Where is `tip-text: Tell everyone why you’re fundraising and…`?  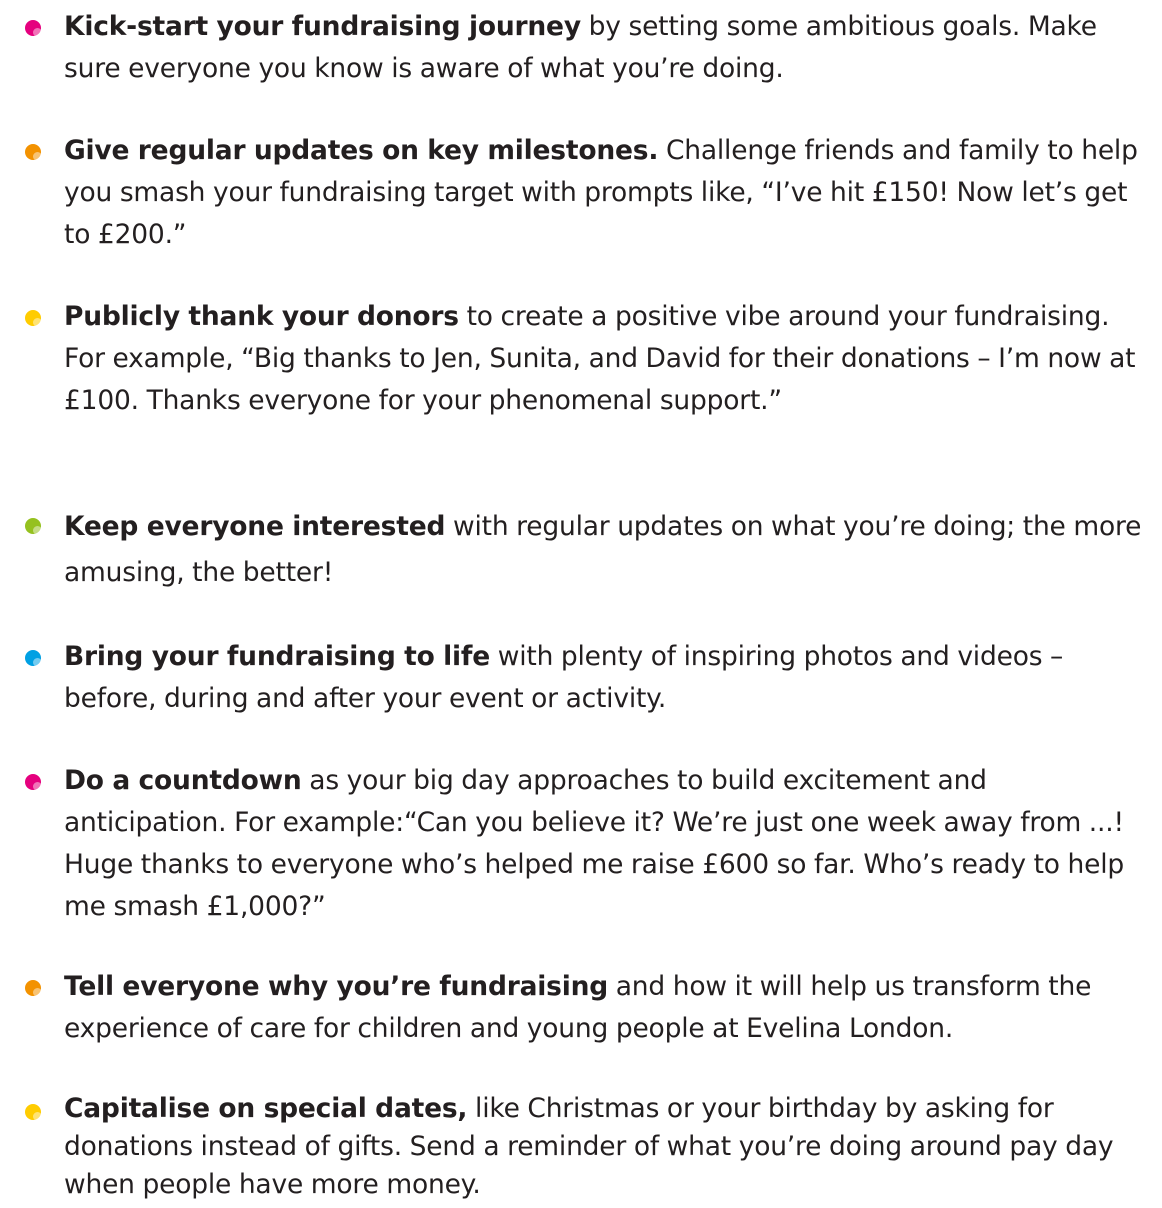 tip-text: Tell everyone why you’re fundraising and… is located at coordinates (609, 1008).